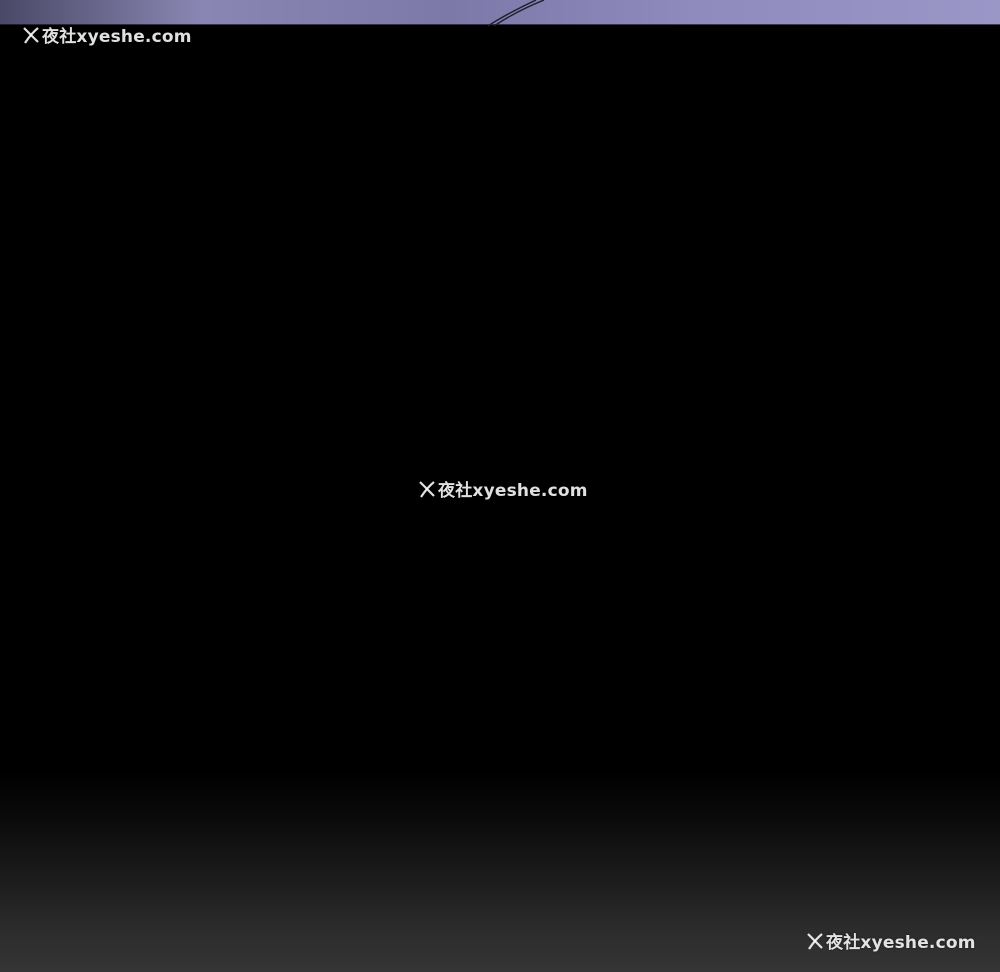 The width and height of the screenshot is (1000, 972). I want to click on line-art, so click(516, 13).